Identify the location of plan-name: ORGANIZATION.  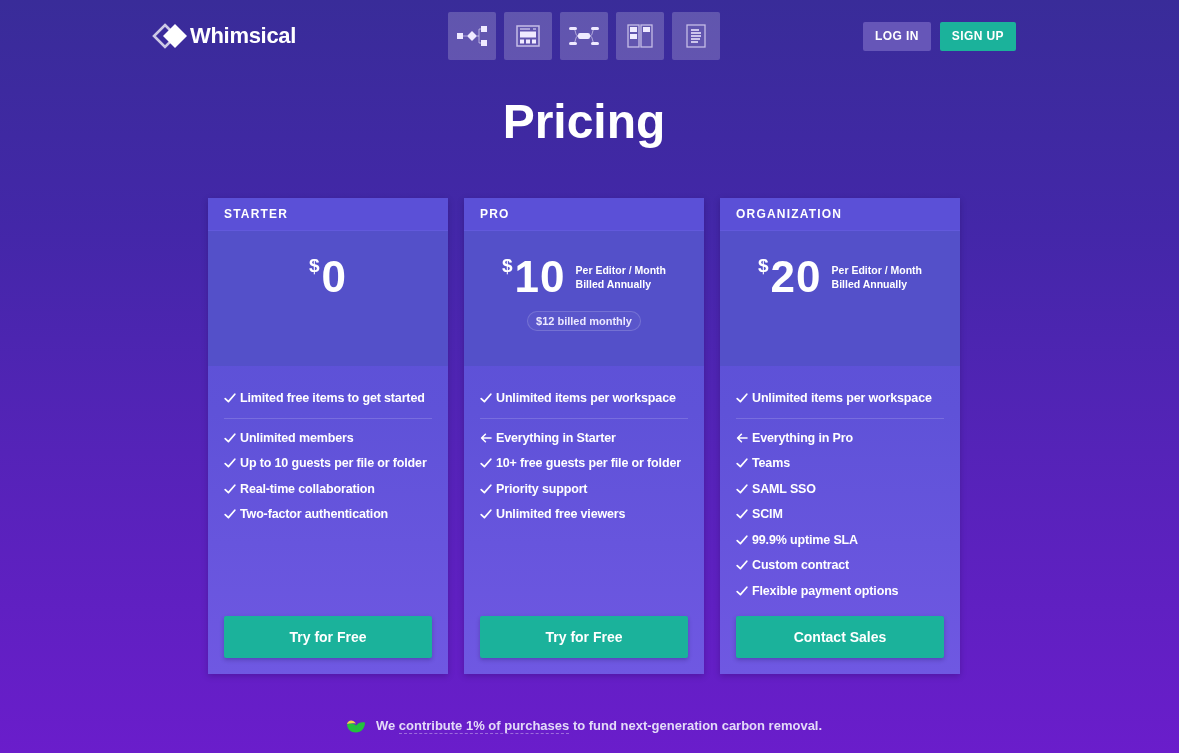
(789, 214).